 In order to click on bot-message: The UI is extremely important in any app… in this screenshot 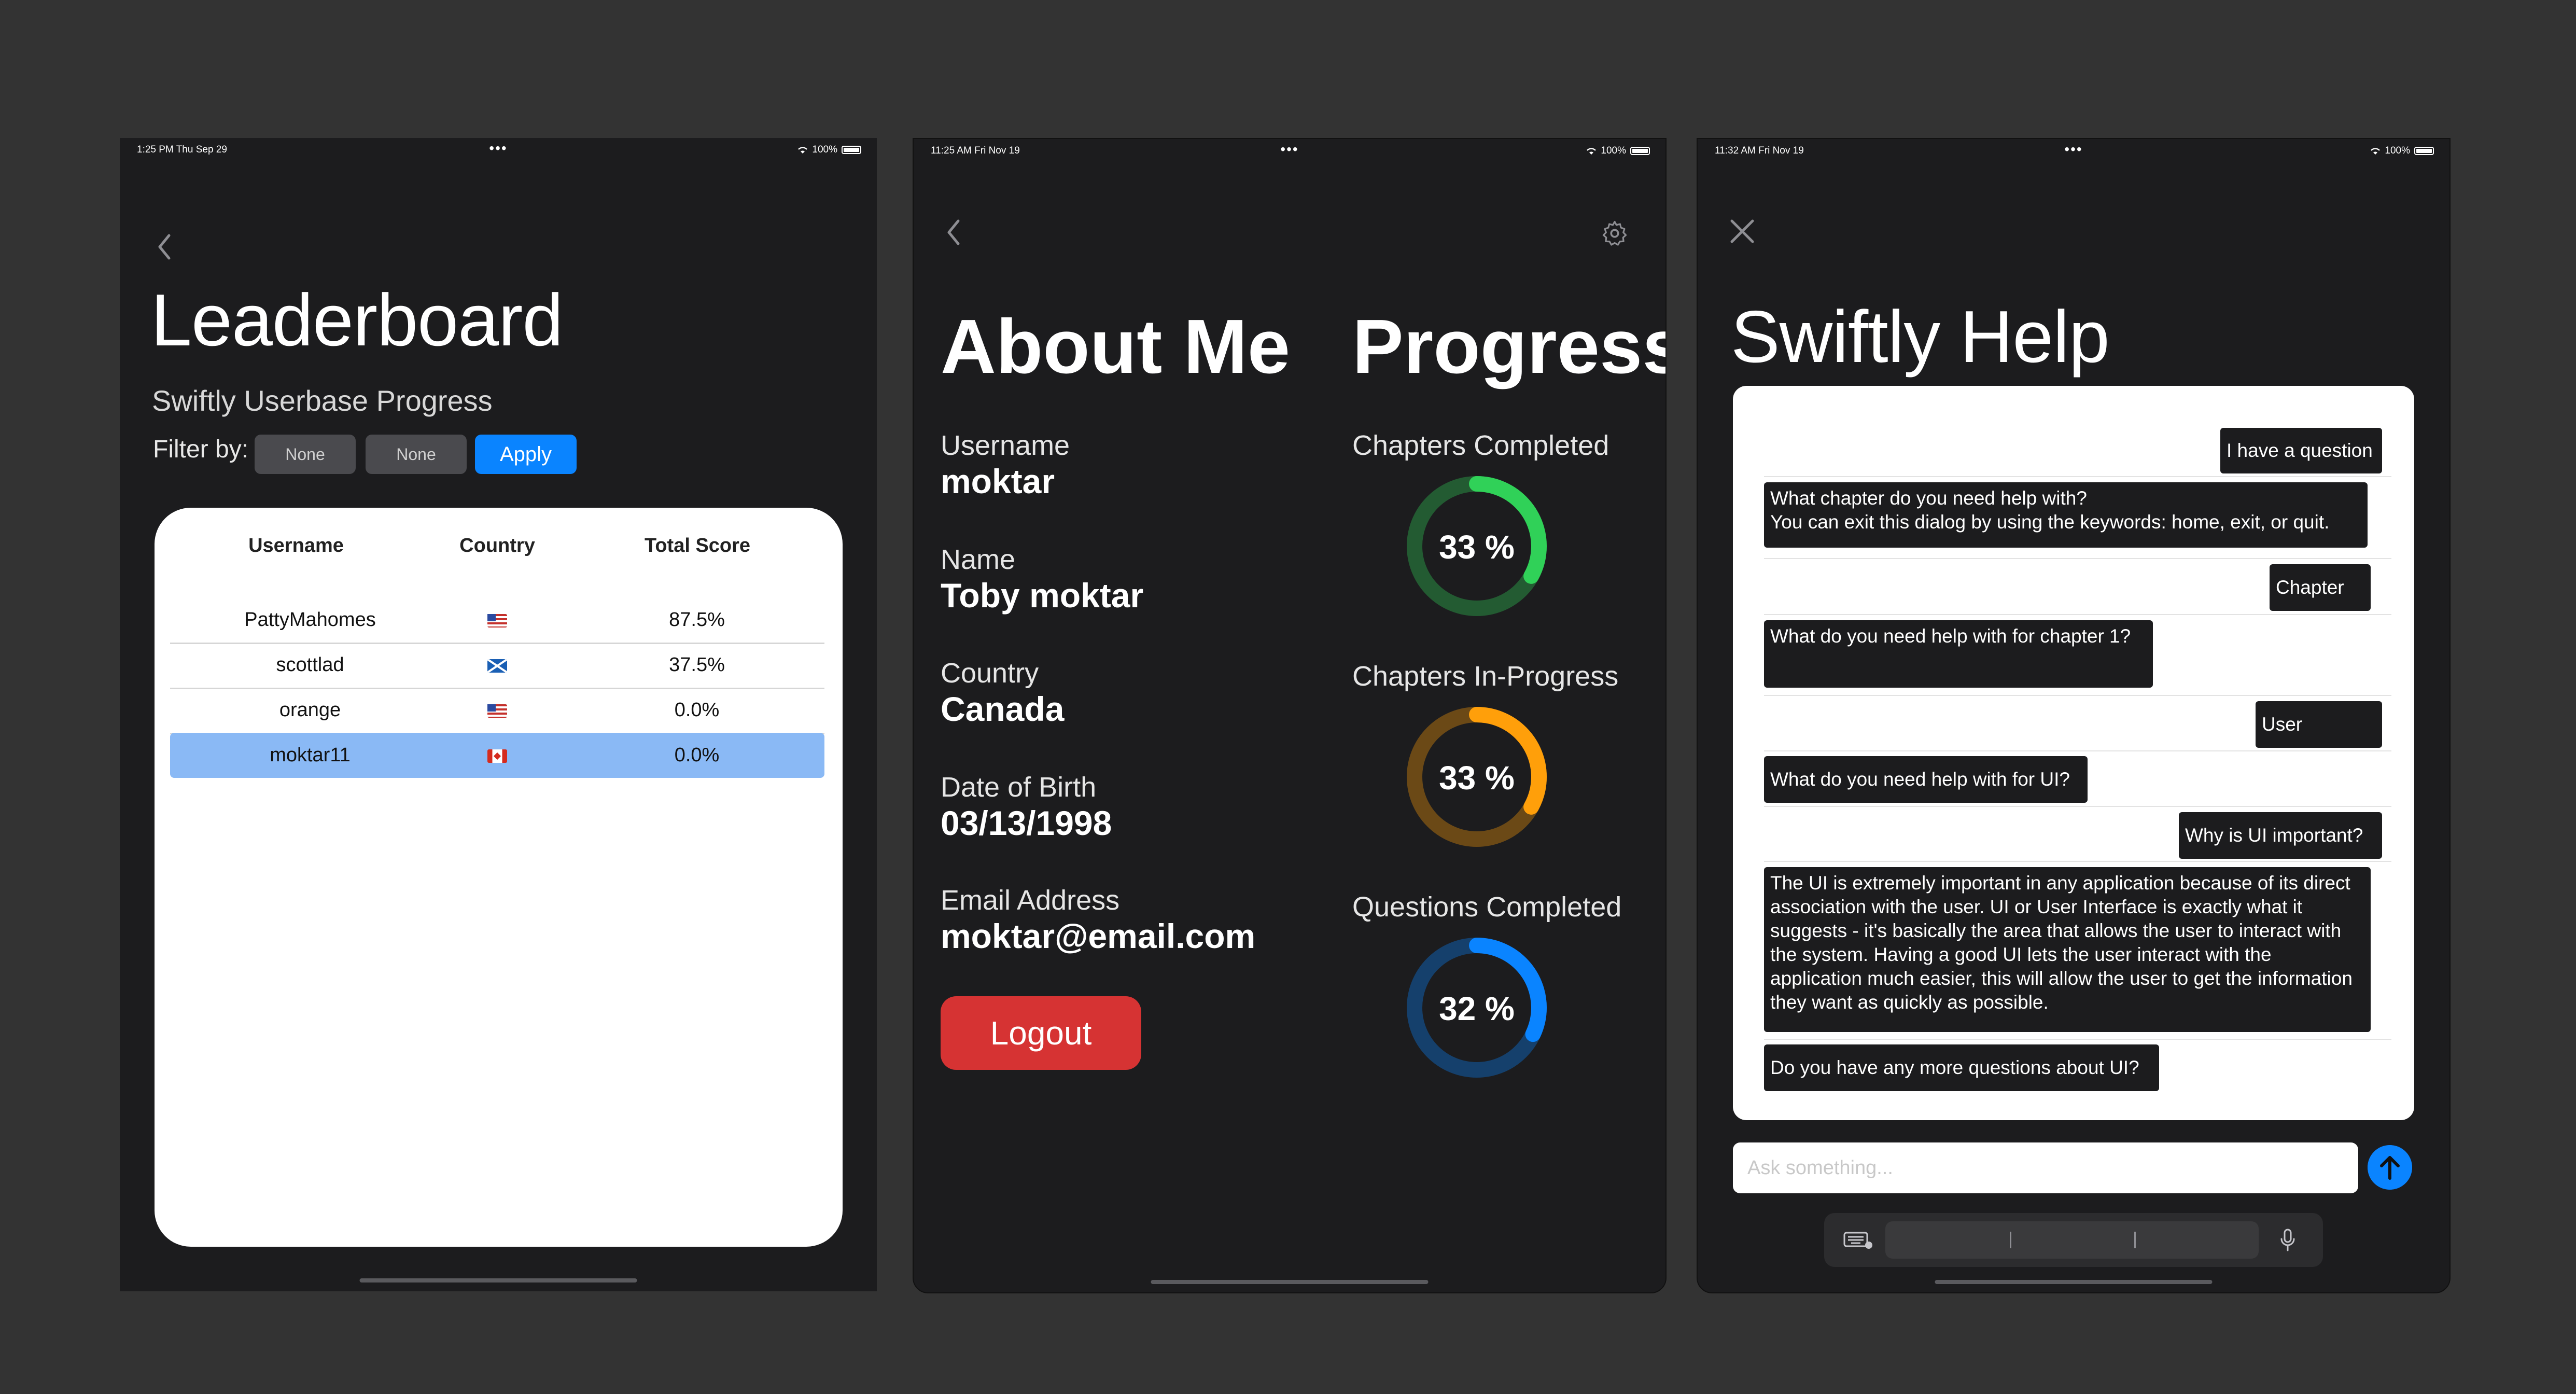, I will do `click(2067, 949)`.